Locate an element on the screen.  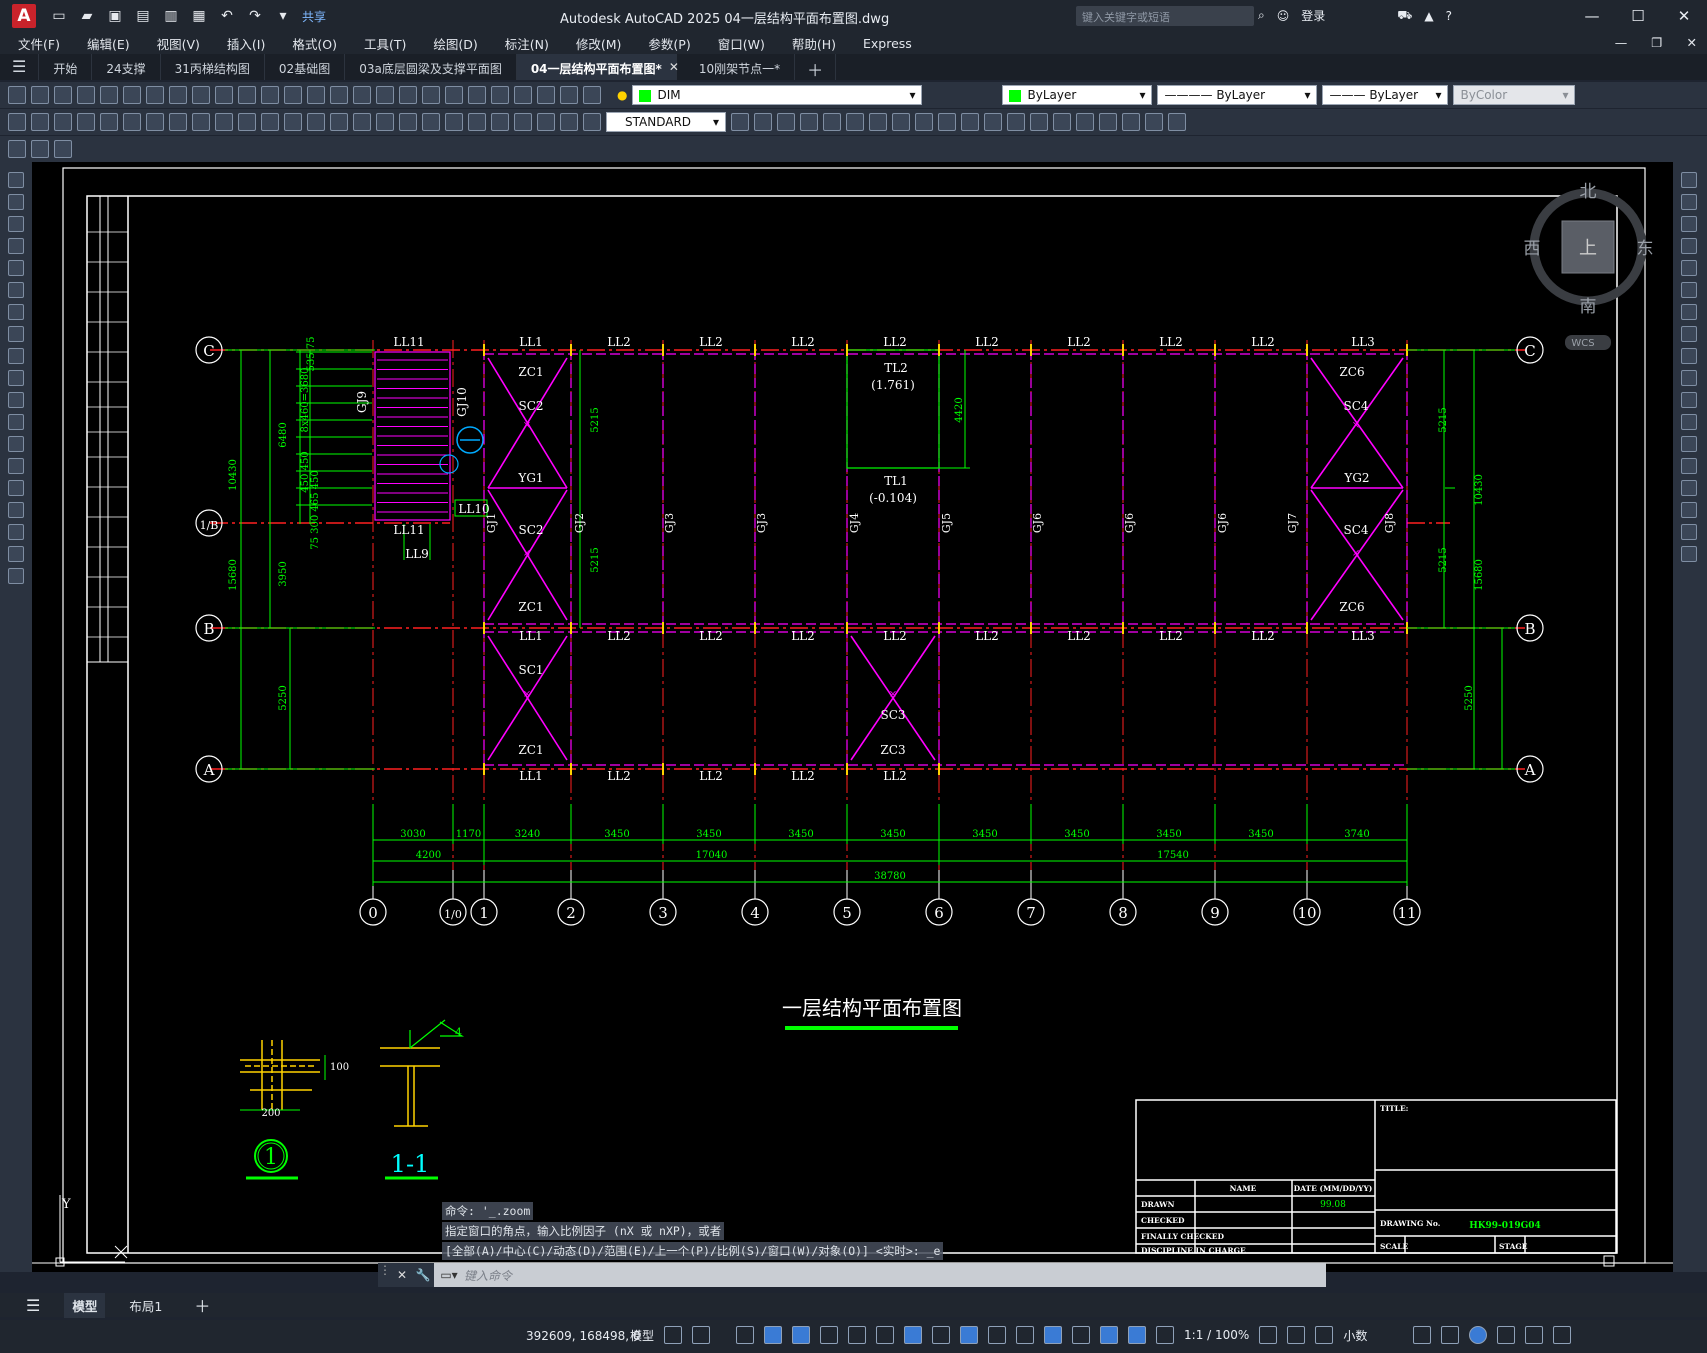
command-grip-icon: ⋮ is located at coordinates (385, 1275).